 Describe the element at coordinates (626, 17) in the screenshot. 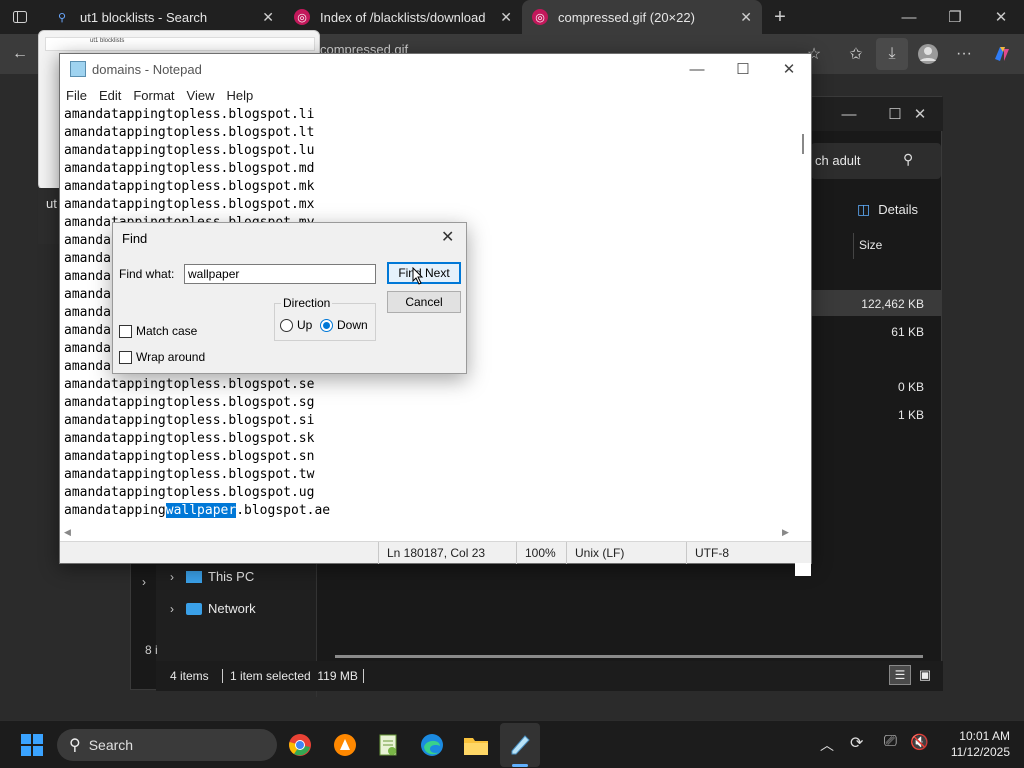

I see `tab-label: compressed.gif (20×22)` at that location.